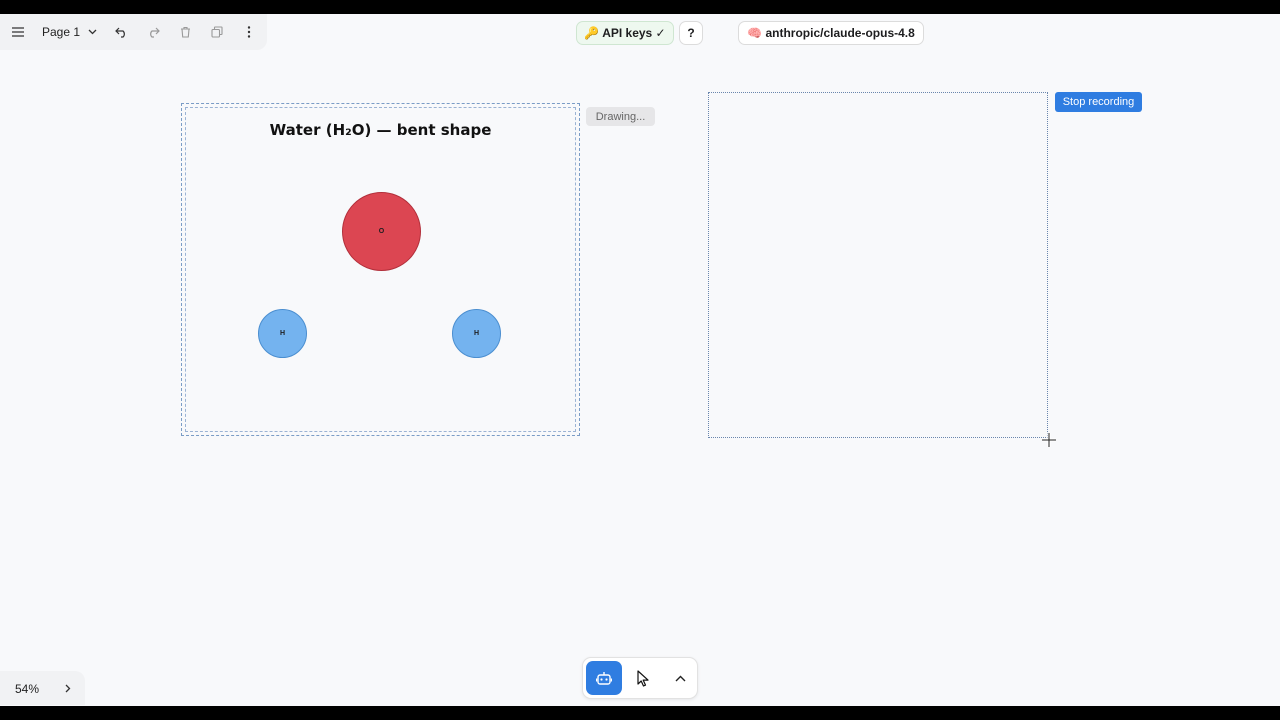 Image resolution: width=1280 pixels, height=720 pixels. What do you see at coordinates (1049, 440) in the screenshot?
I see `crosshair-cursor-icon` at bounding box center [1049, 440].